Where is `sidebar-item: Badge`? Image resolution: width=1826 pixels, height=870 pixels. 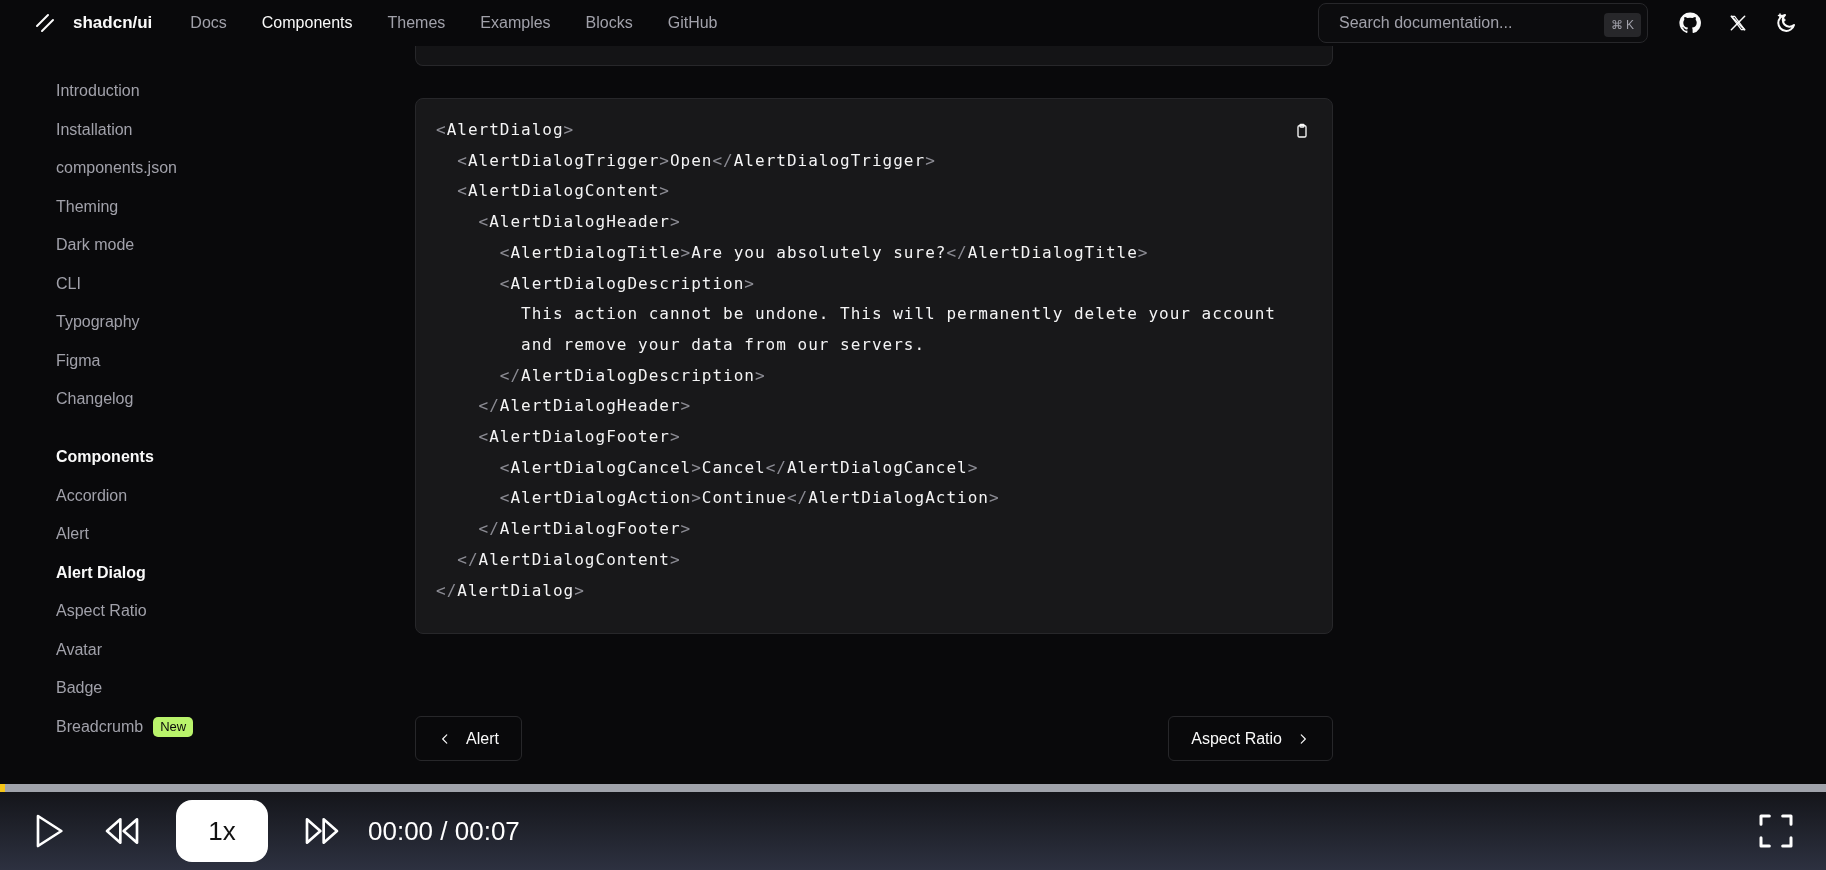
sidebar-item: Badge is located at coordinates (79, 688).